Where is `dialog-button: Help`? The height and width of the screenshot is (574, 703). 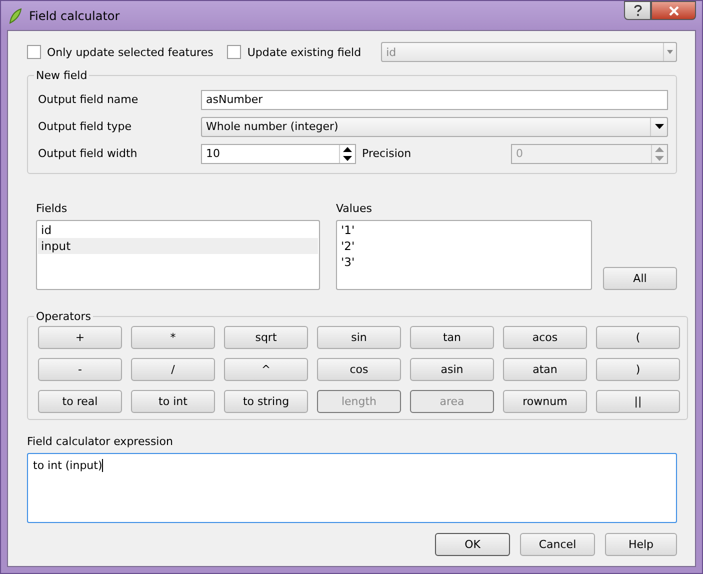 dialog-button: Help is located at coordinates (641, 544).